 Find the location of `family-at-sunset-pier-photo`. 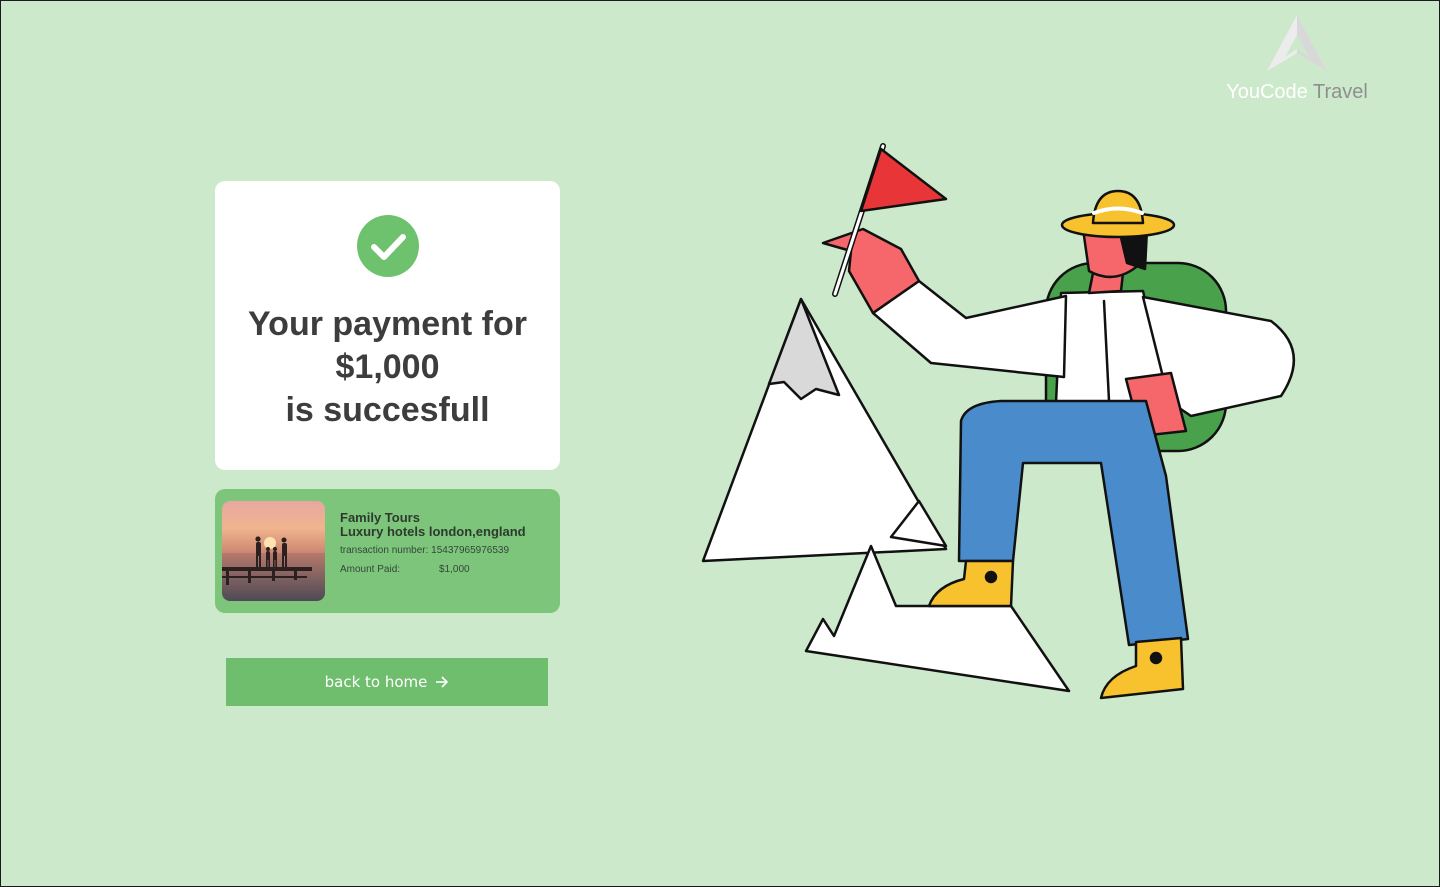

family-at-sunset-pier-photo is located at coordinates (273, 551).